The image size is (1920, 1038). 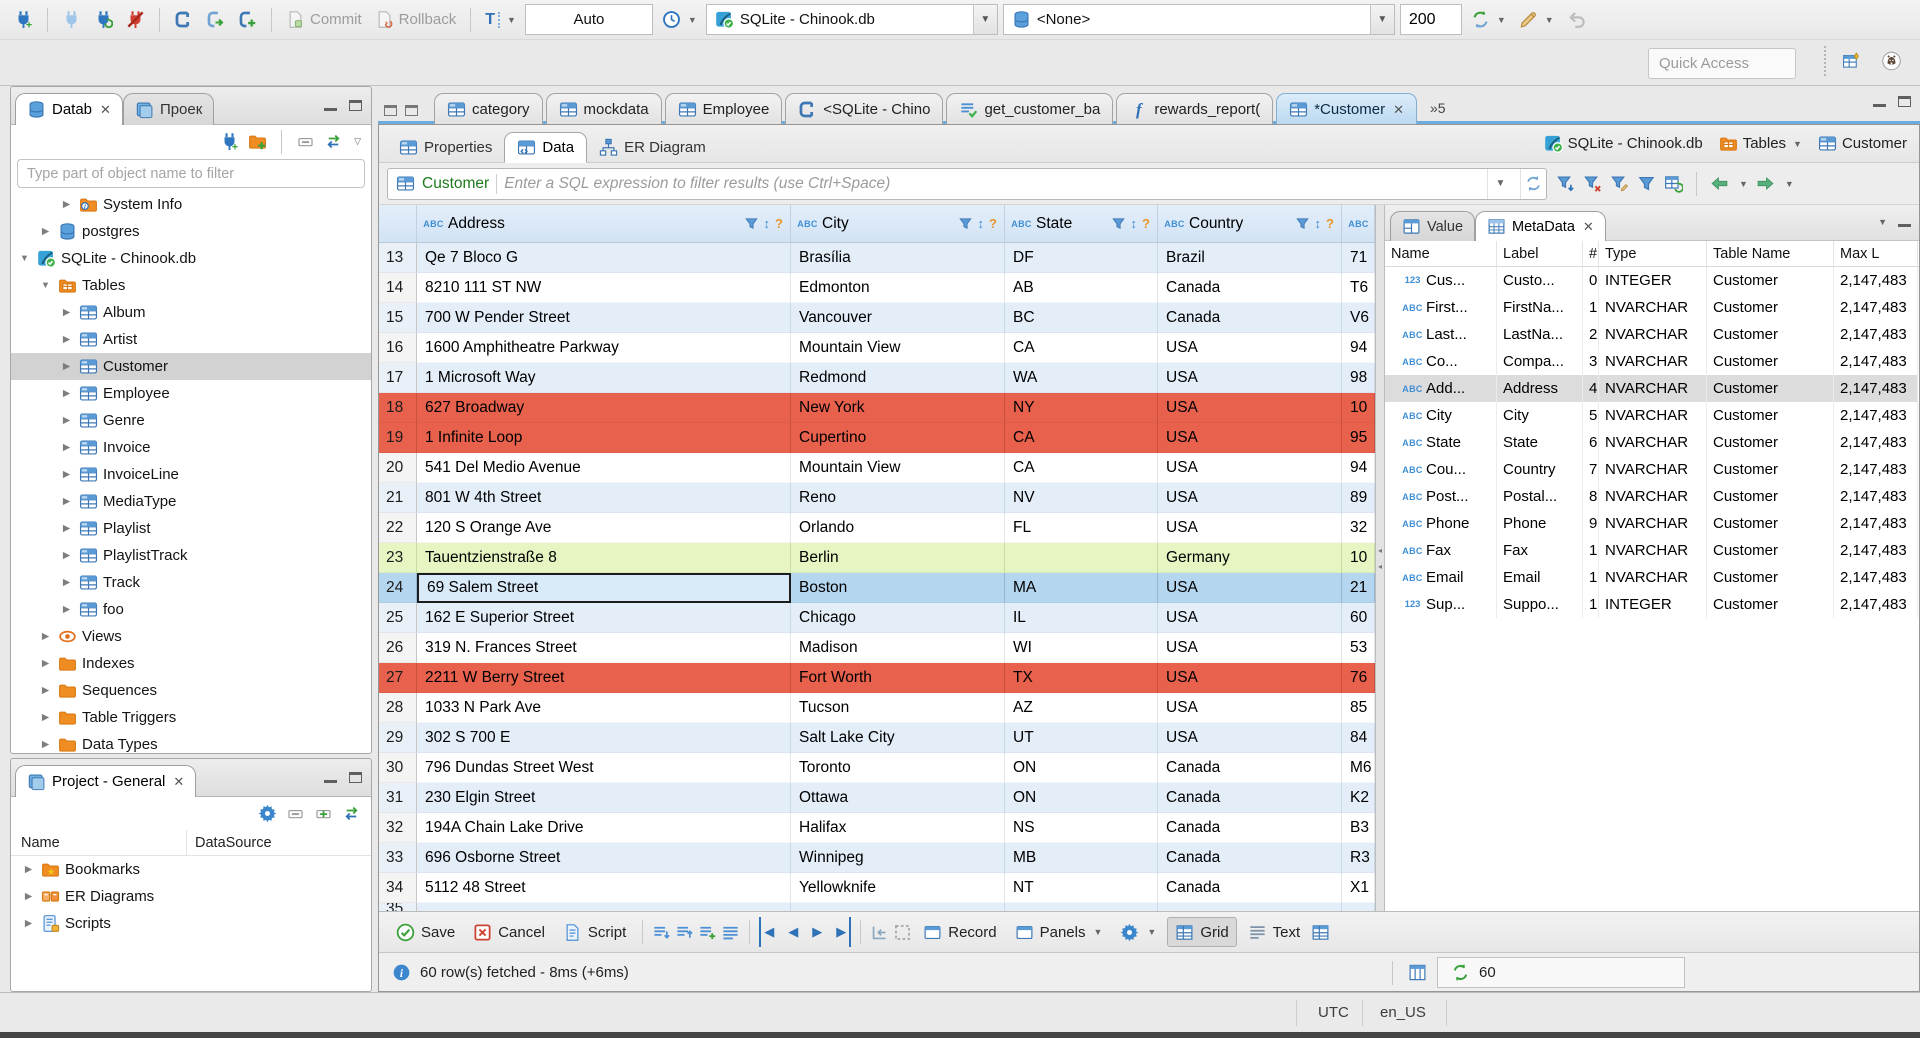 What do you see at coordinates (981, 223) in the screenshot?
I see `sort-icon: ↕` at bounding box center [981, 223].